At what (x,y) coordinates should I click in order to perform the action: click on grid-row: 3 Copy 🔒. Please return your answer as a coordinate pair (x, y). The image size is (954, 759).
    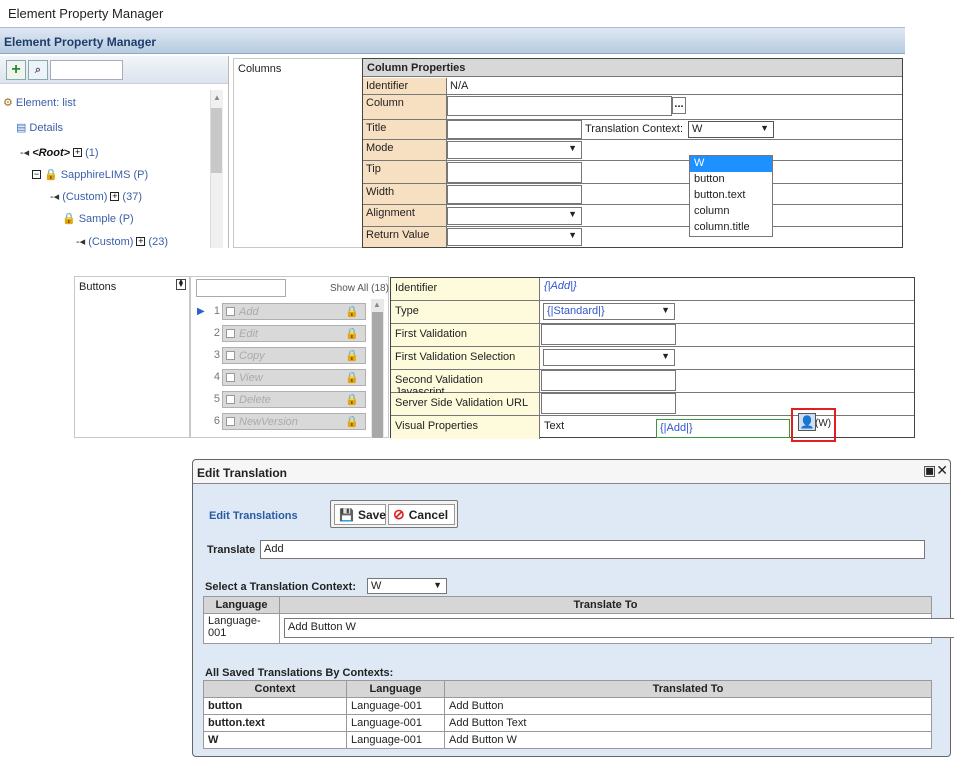
    Looking at the image, I should click on (282, 355).